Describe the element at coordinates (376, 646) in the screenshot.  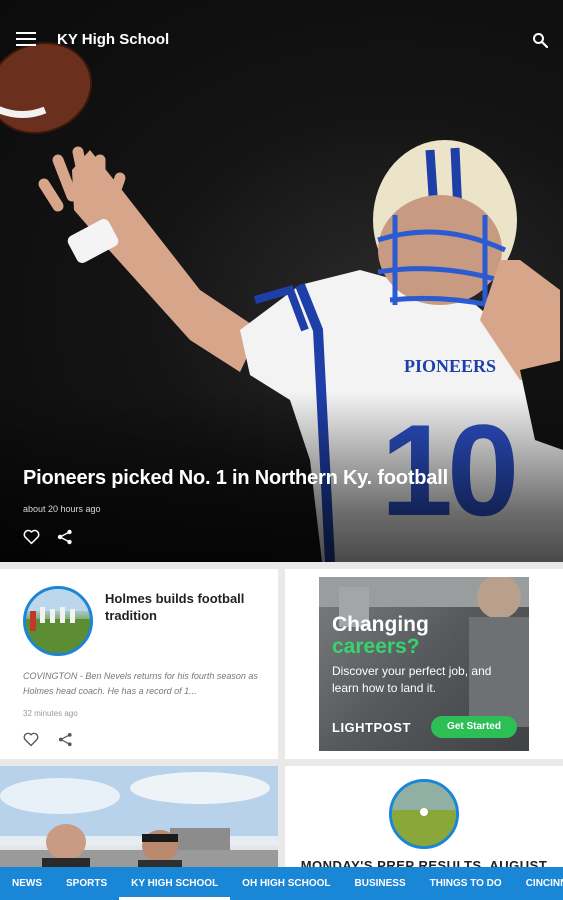
I see `ad-headline-line2: careers?` at that location.